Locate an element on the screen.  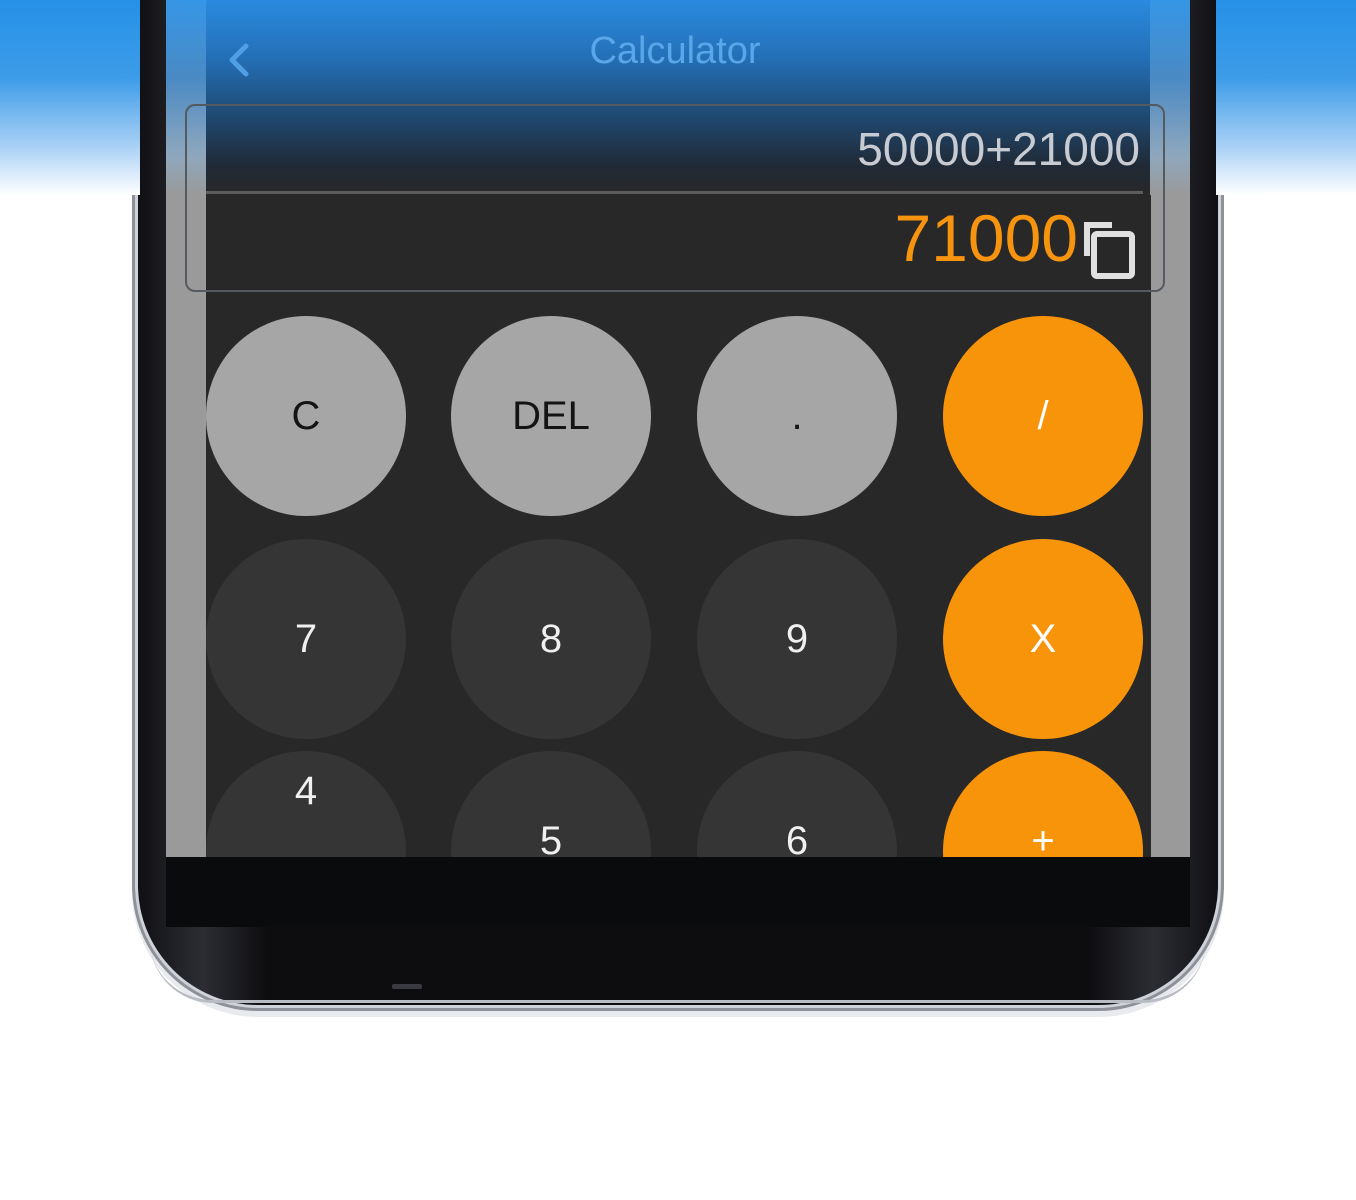
digit-4-button: 4 is located at coordinates (306, 804).